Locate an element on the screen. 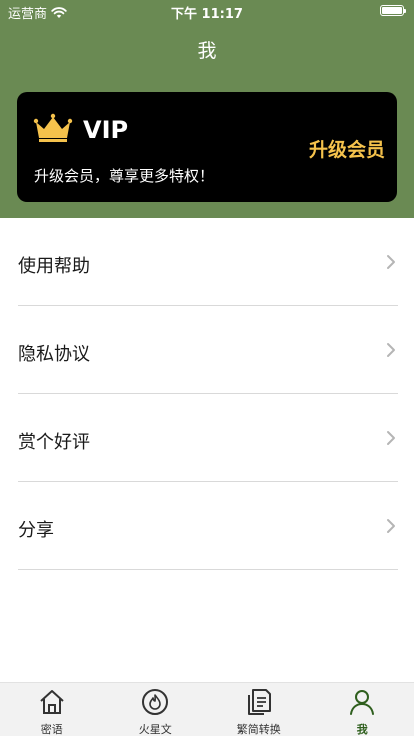 This screenshot has width=414, height=736. crown-icon is located at coordinates (53, 127).